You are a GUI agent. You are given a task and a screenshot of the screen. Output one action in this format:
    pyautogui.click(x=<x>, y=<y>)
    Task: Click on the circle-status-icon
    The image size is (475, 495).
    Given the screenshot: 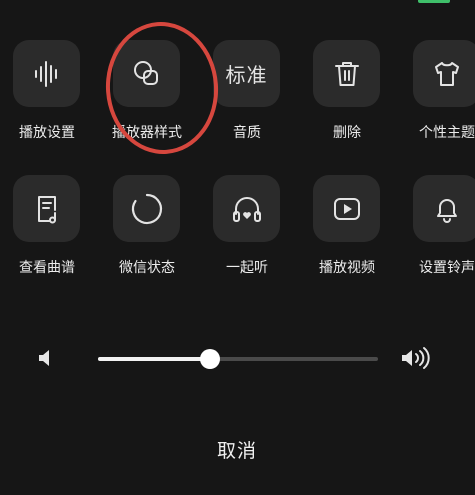 What is the action you would take?
    pyautogui.click(x=146, y=208)
    